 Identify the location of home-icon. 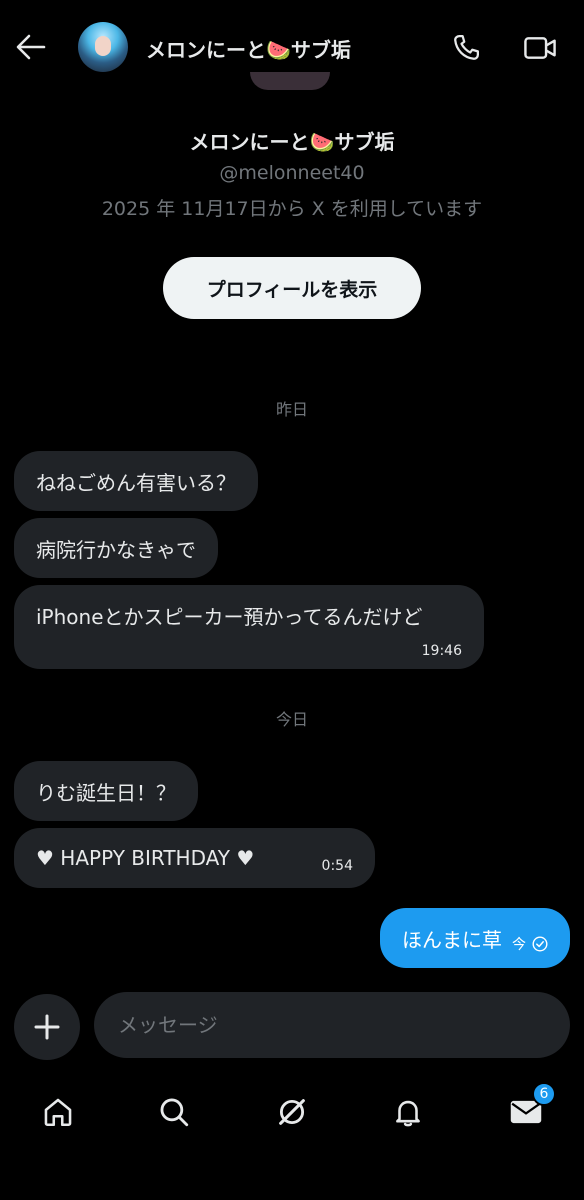
(58, 1112).